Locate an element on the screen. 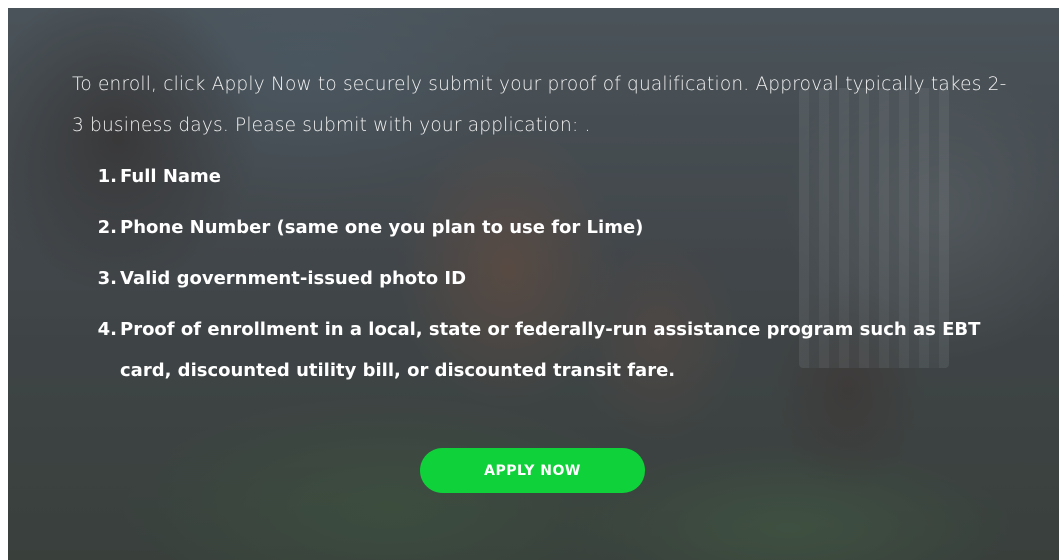 The width and height of the screenshot is (1059, 560). apply-now-button: APPLY NOW is located at coordinates (532, 470).